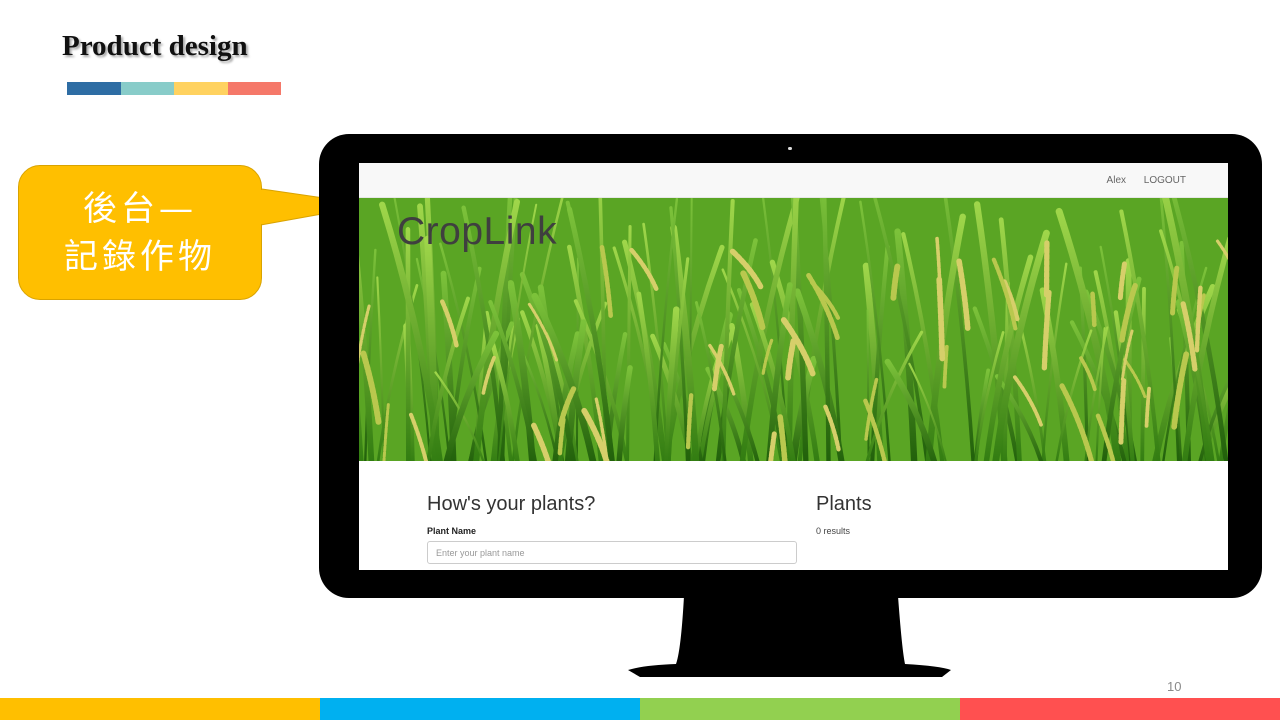  I want to click on plant-name-input: Enter your plant name, so click(612, 552).